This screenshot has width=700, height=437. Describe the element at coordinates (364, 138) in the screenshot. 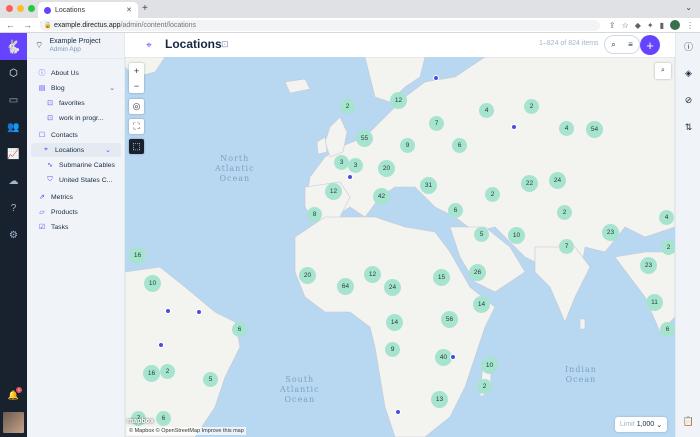

I see `map-cluster: 55` at that location.